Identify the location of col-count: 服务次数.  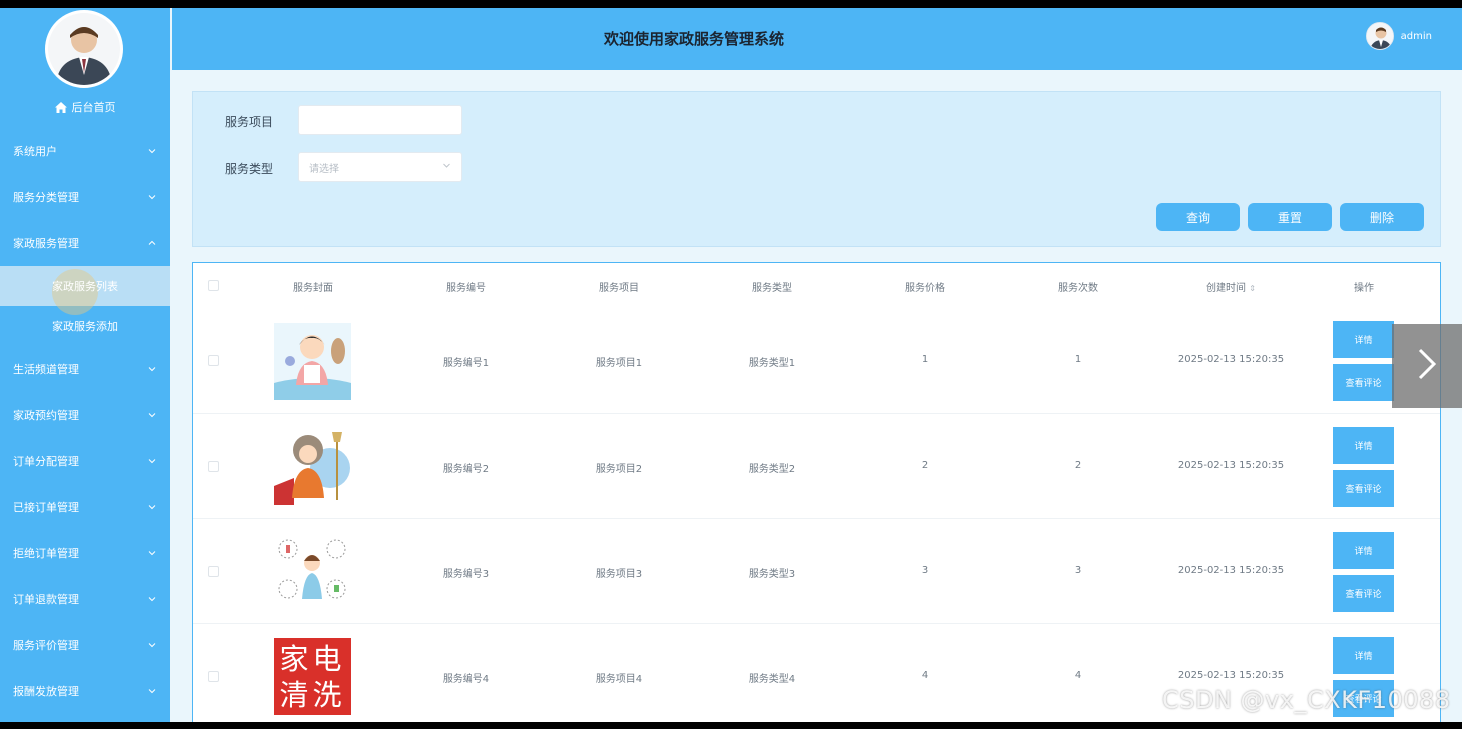
(1078, 288).